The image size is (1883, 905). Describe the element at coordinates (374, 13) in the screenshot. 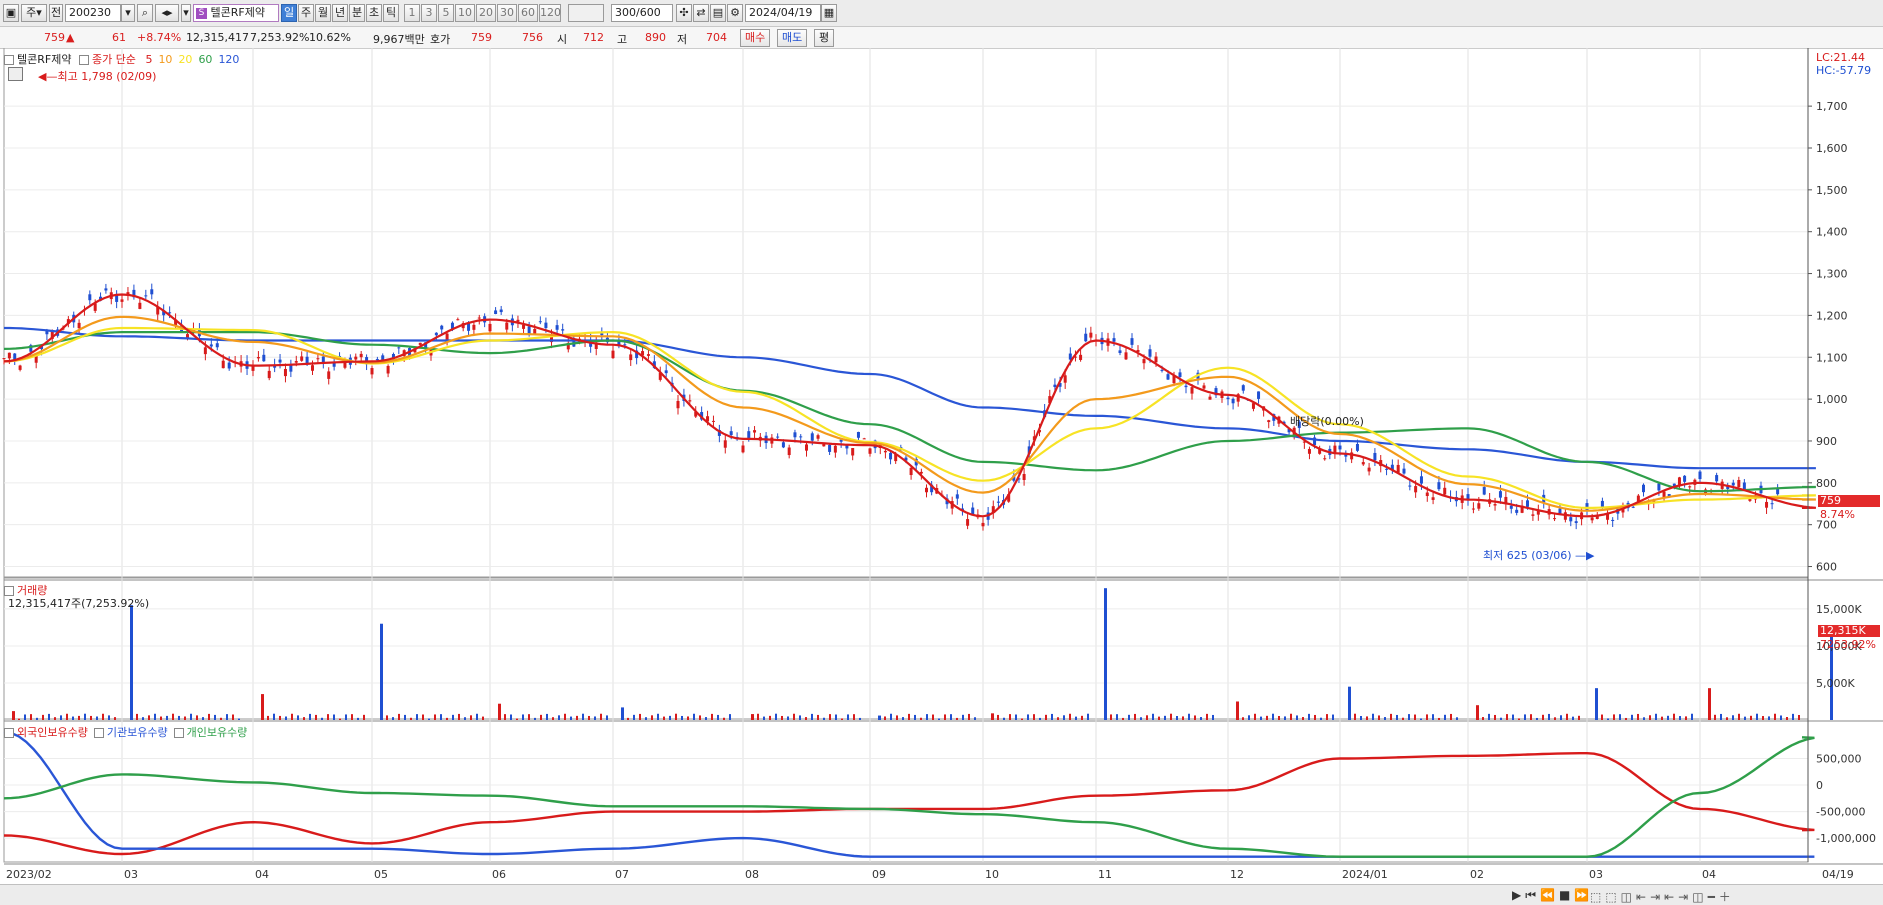

I see `period-tab: 초` at that location.